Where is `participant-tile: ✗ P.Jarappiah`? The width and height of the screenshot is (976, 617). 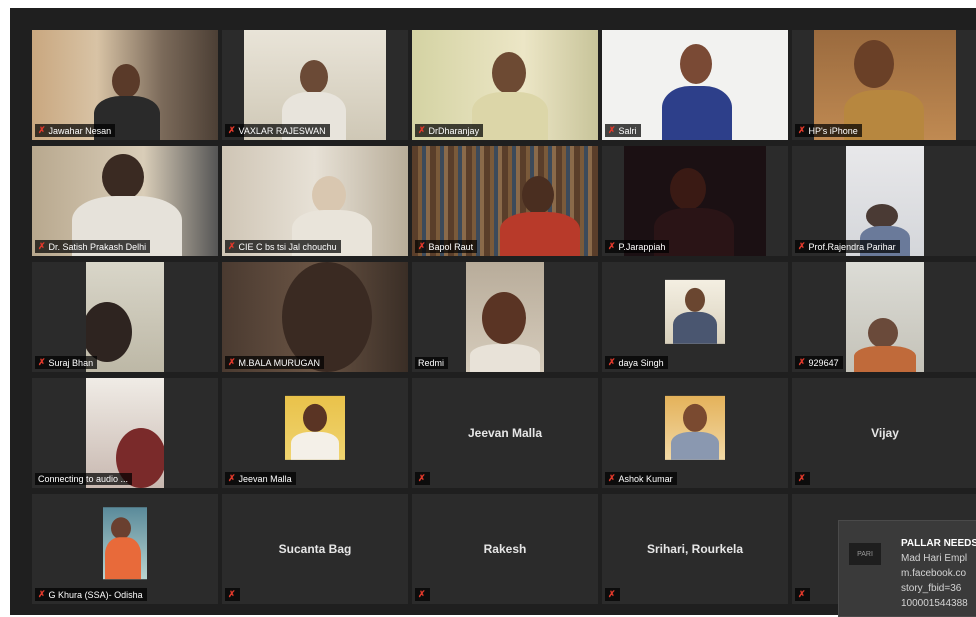 participant-tile: ✗ P.Jarappiah is located at coordinates (695, 201).